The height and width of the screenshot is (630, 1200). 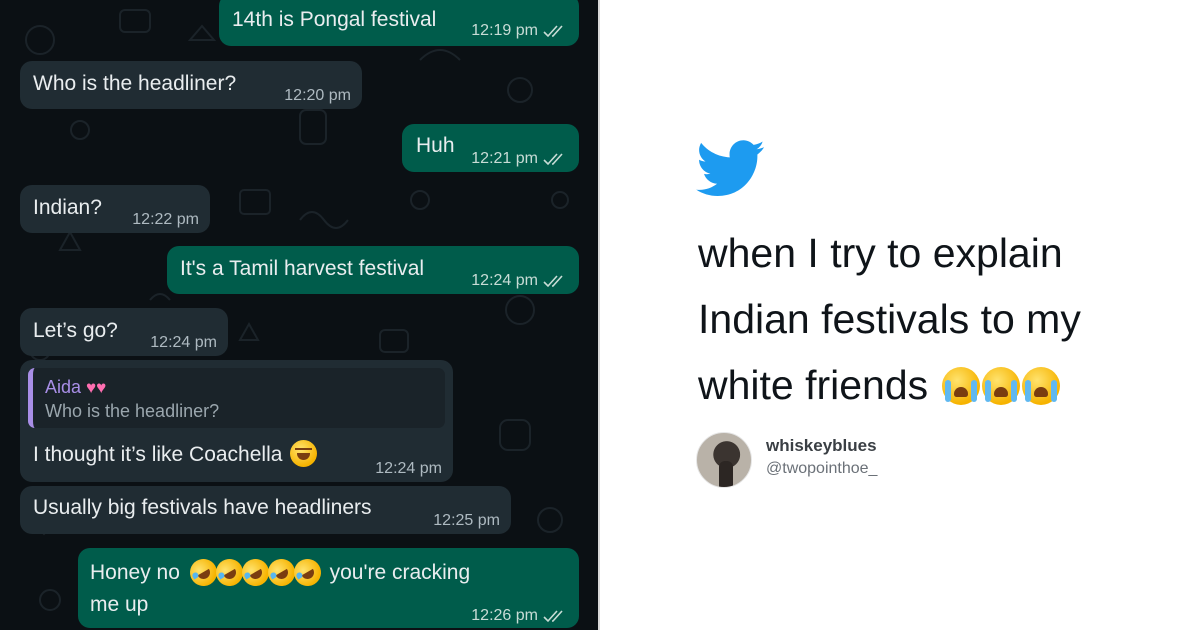 I want to click on message-text: Huh, so click(x=435, y=145).